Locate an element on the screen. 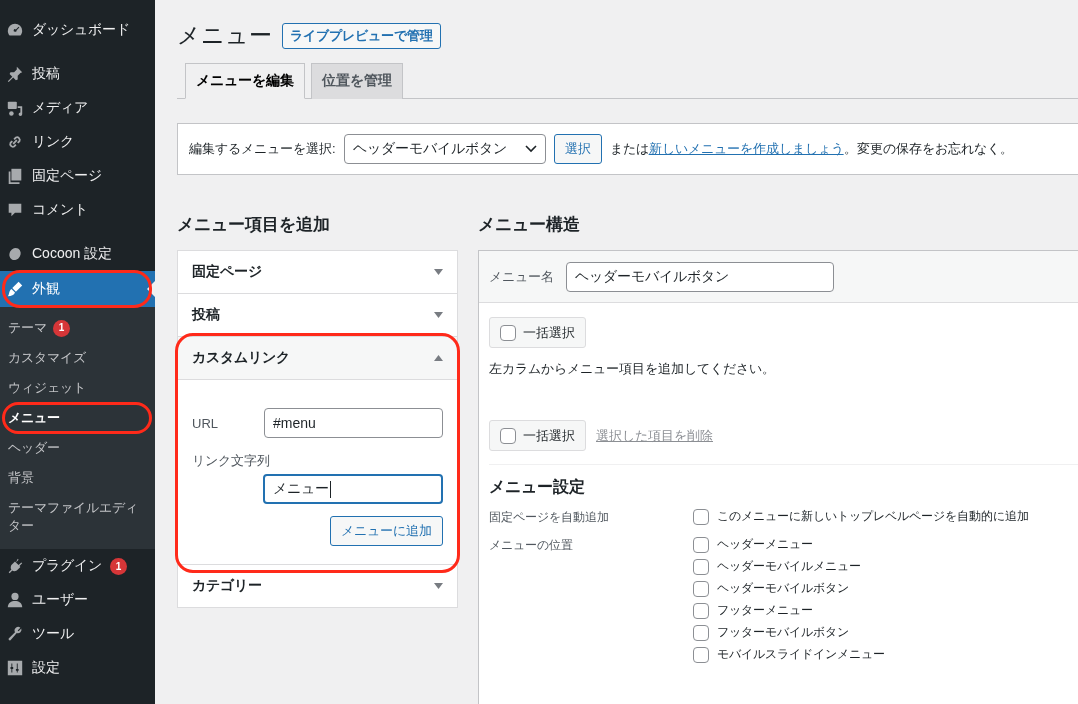 This screenshot has height=704, width=1078. settings-heading: メニュー設定 is located at coordinates (537, 487).